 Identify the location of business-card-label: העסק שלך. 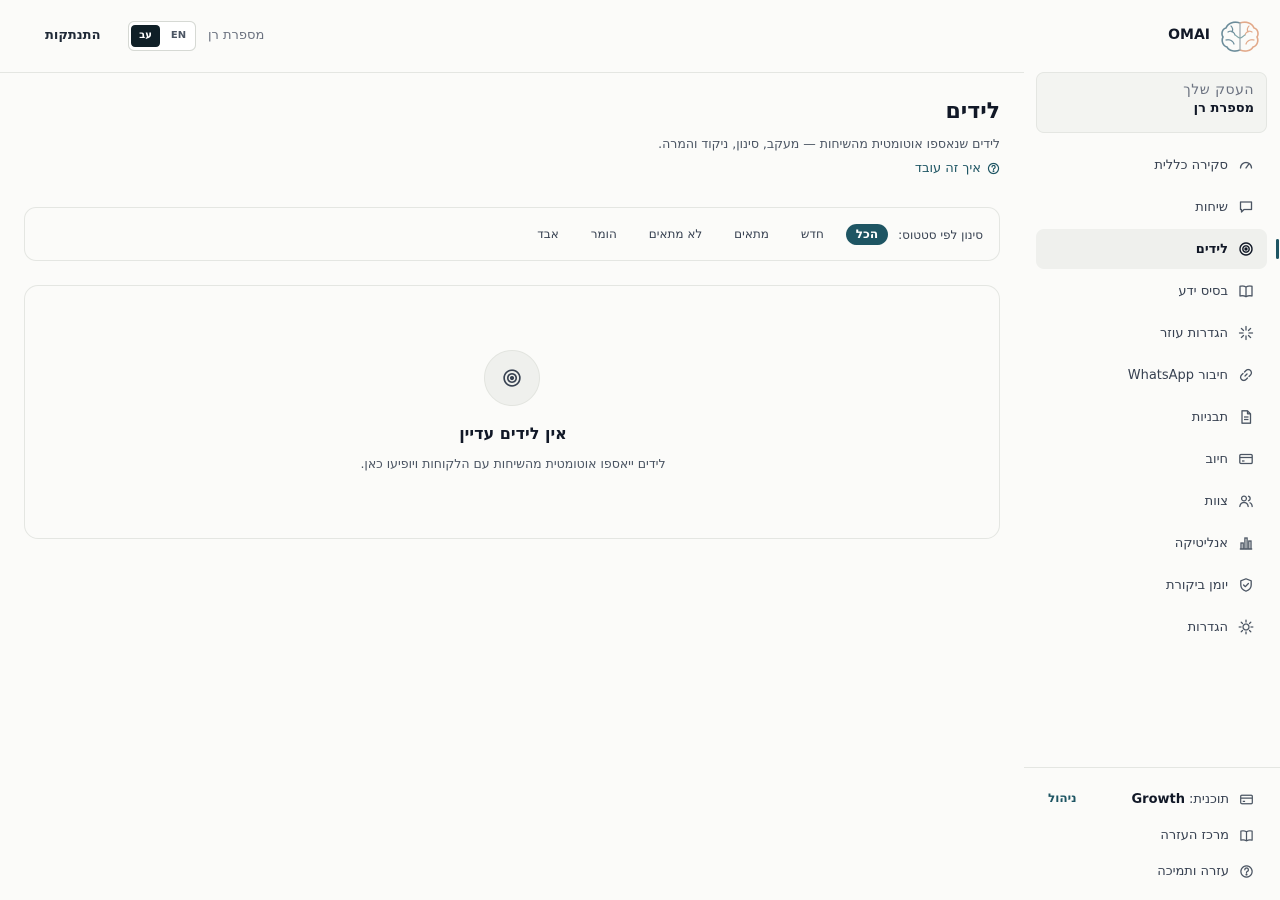
(1218, 90).